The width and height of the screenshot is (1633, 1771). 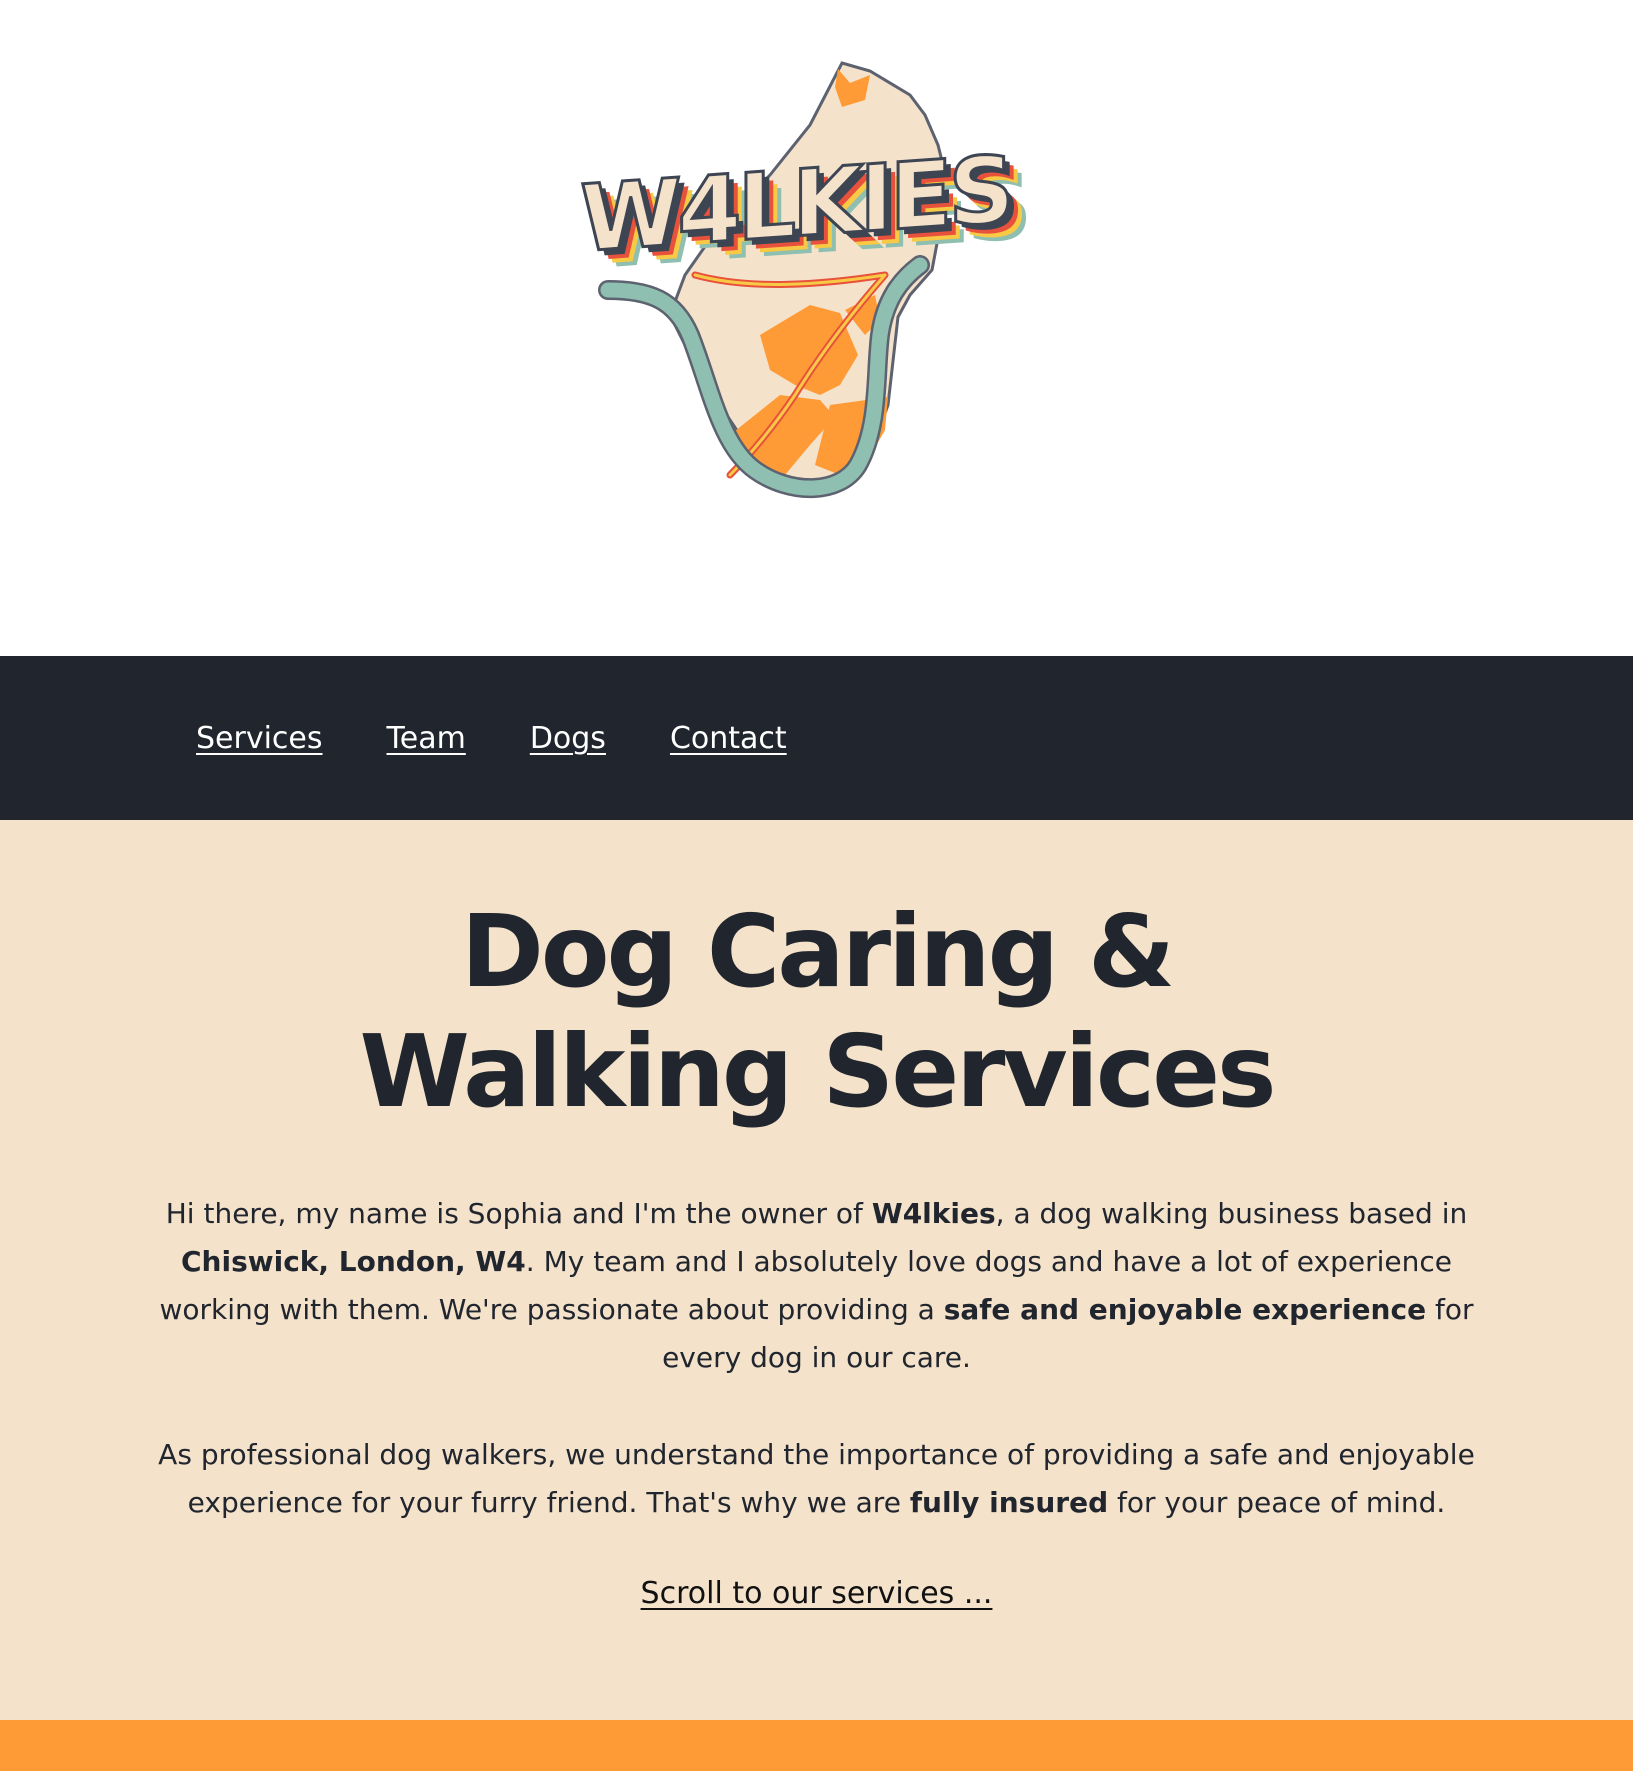 I want to click on orange-section-band, so click(x=816, y=1745).